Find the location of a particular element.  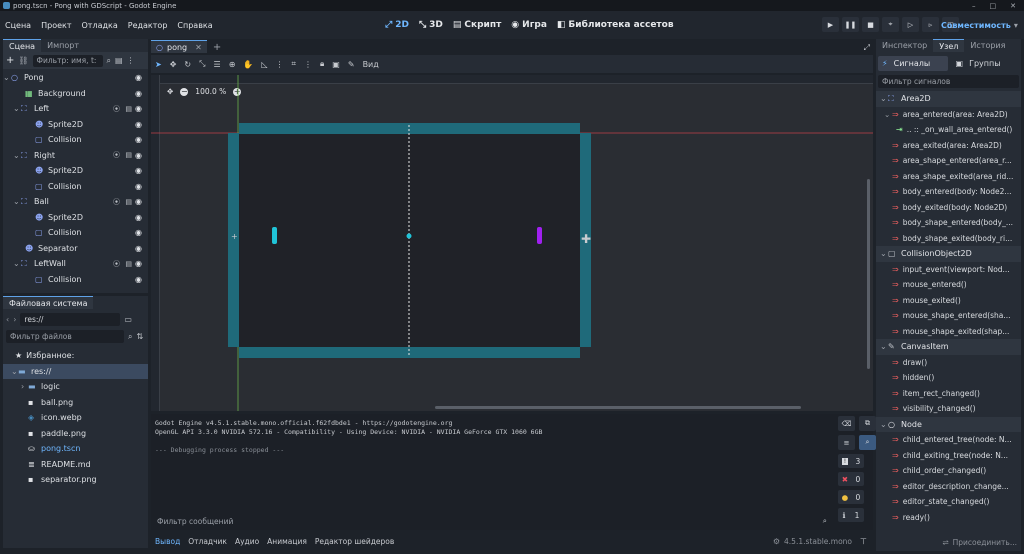

scene-node-row: ⌄ ⛶ LeftWall ⦿ ▤ ◉ is located at coordinates (75, 264).